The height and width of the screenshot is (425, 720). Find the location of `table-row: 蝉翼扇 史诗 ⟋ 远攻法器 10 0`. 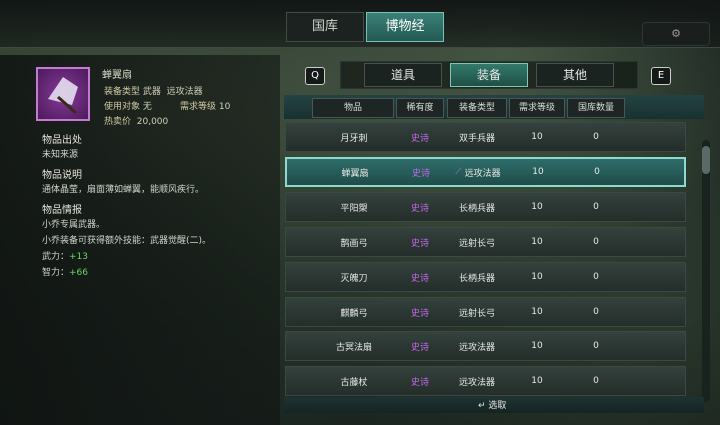

table-row: 蝉翼扇 史诗 ⟋ 远攻法器 10 0 is located at coordinates (485, 172).